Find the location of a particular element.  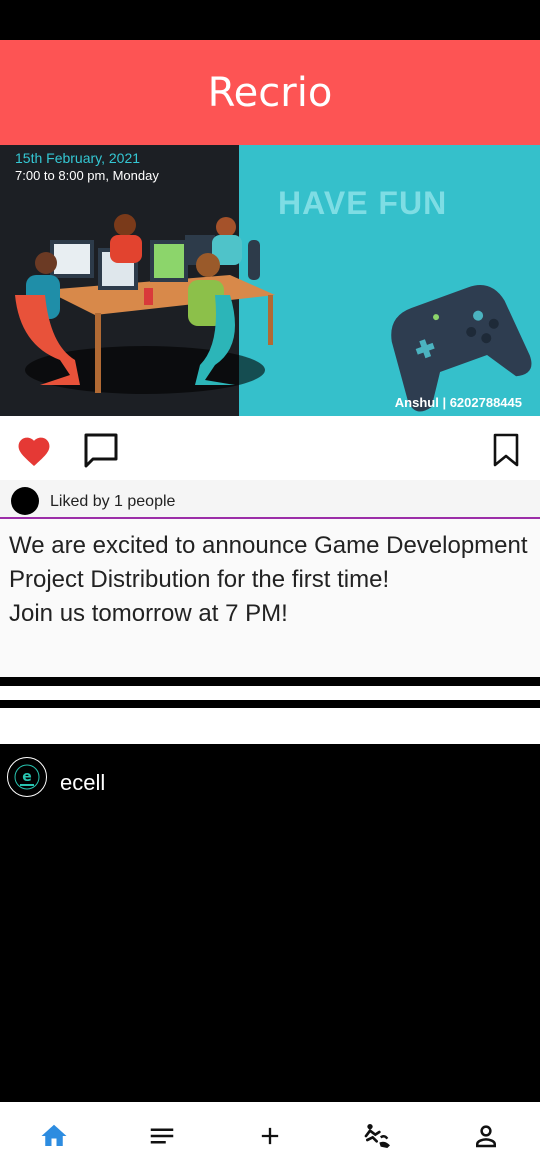

app-header: Recrio is located at coordinates (270, 92).